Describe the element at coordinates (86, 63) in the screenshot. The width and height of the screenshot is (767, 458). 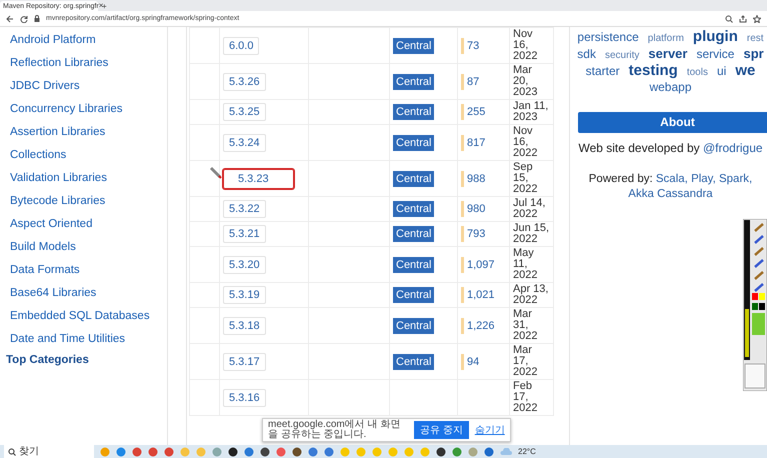
I see `category-link: Reflection Libraries` at that location.